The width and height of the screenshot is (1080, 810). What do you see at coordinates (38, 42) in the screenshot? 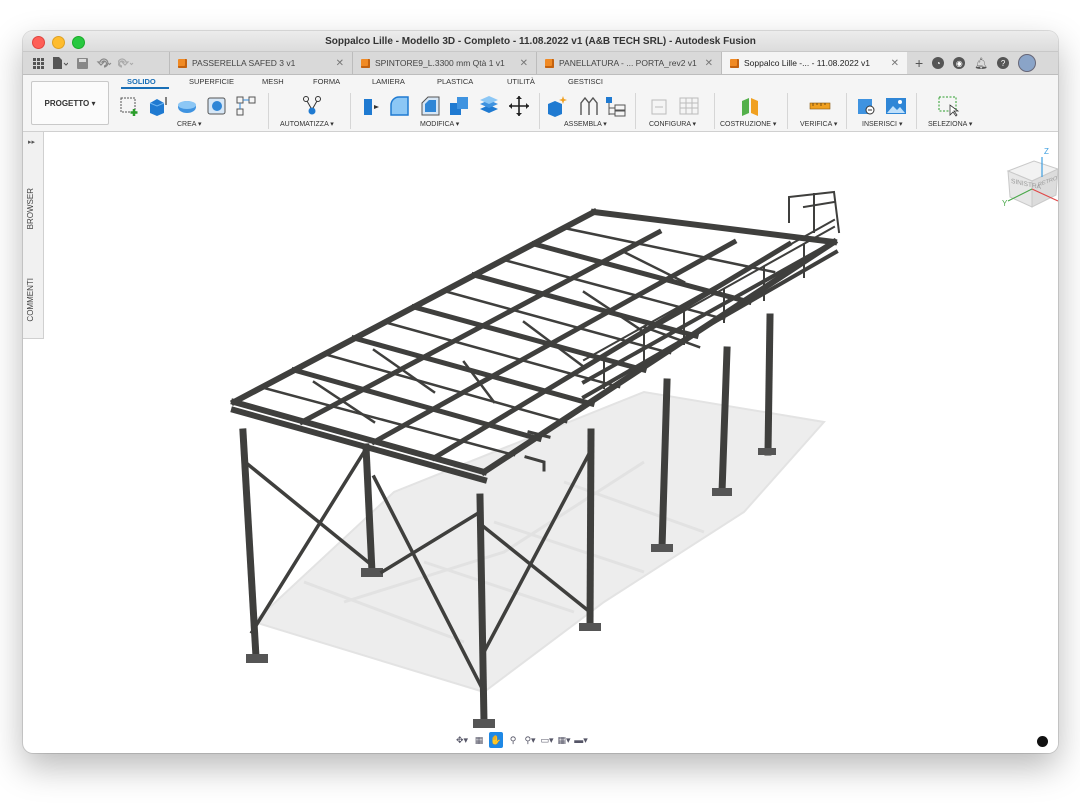
I see `close-window-button` at bounding box center [38, 42].